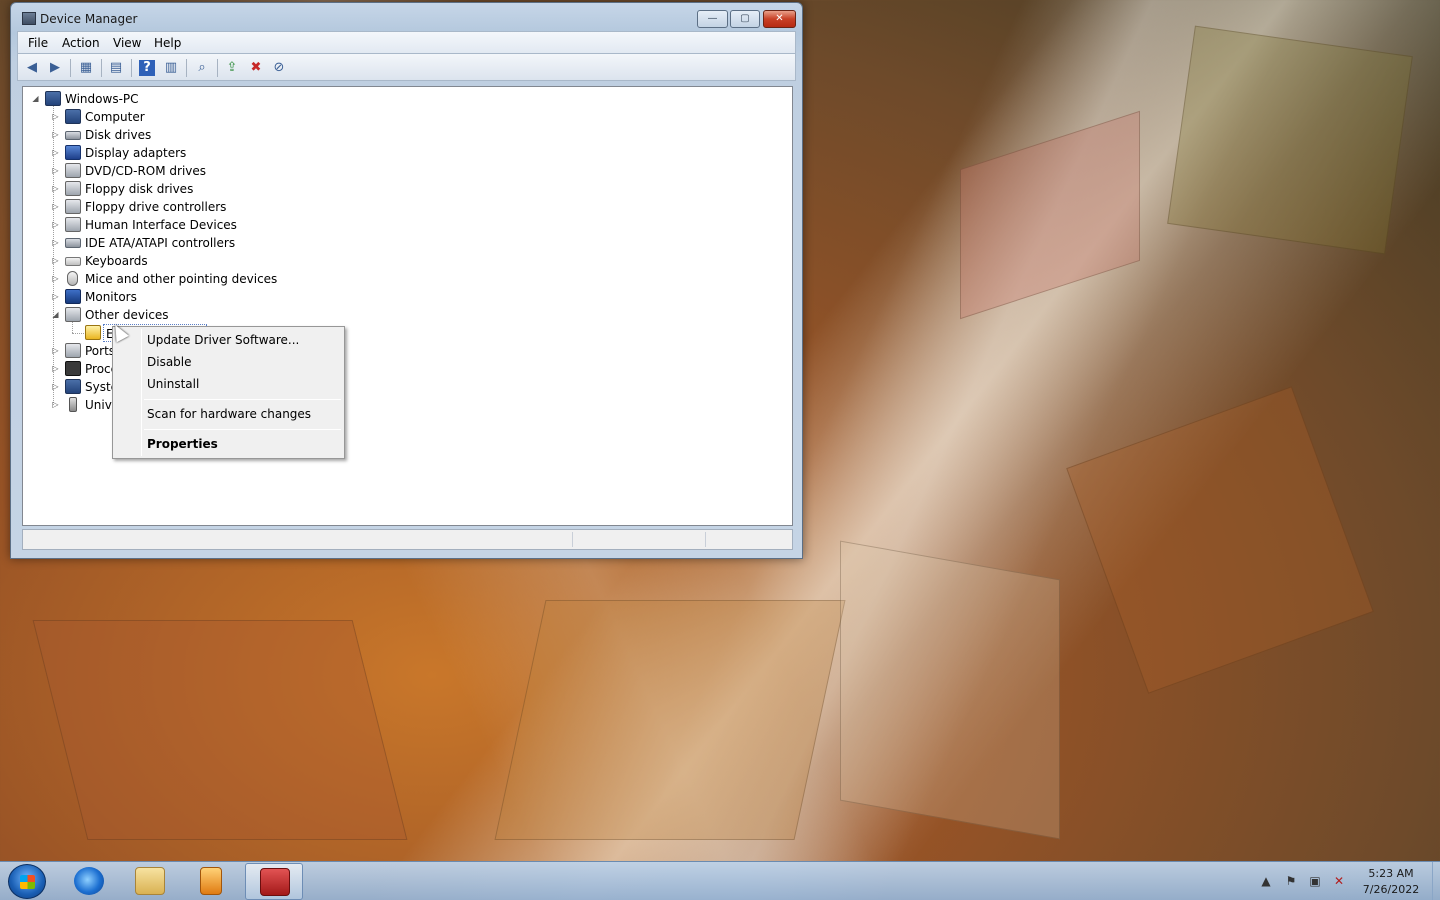  Describe the element at coordinates (279, 68) in the screenshot. I see `disable-icon: ⊘` at that location.